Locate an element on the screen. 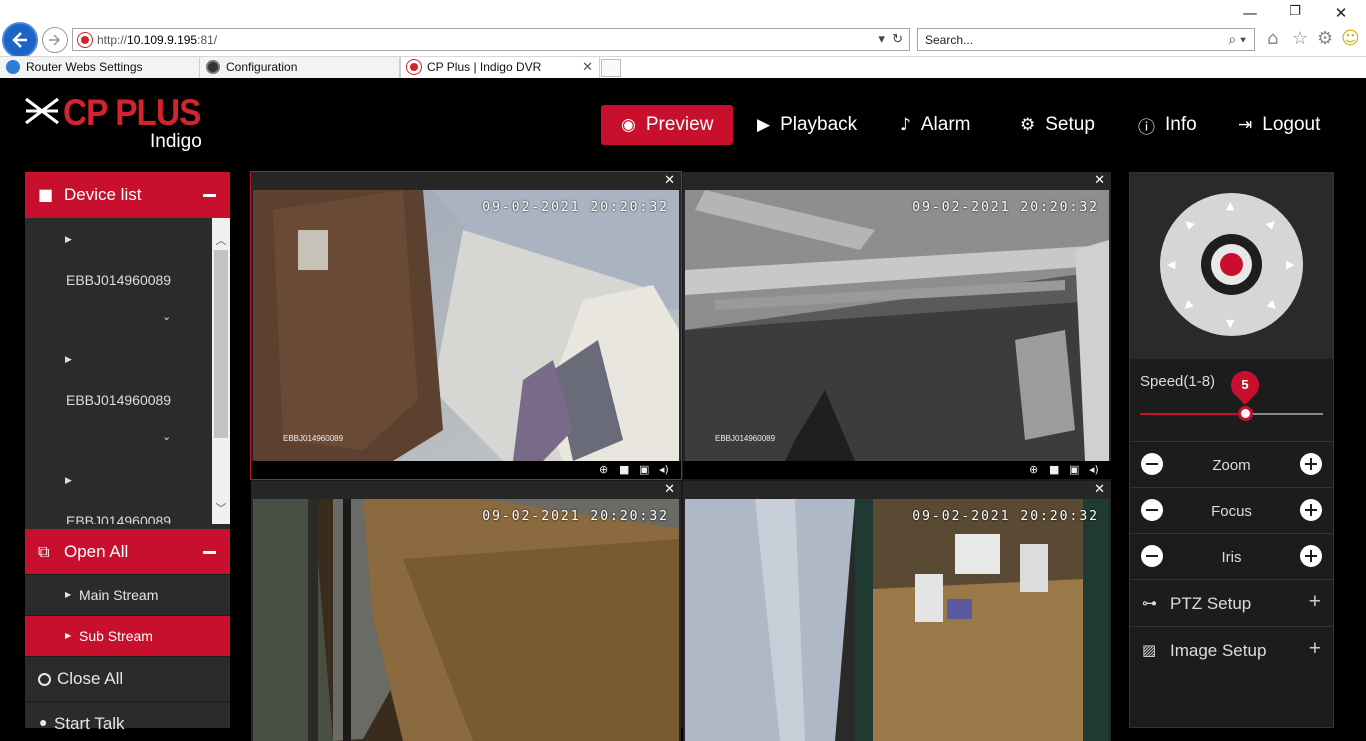 This screenshot has width=1366, height=741. image-setup-section: ▨ Image Setup + is located at coordinates (1231, 649).